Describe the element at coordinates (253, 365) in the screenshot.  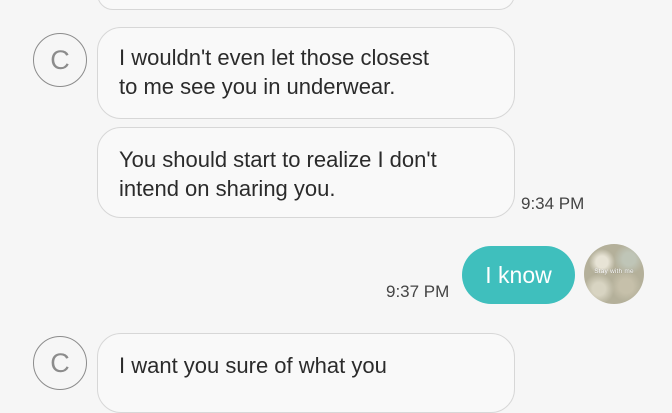
I see `message-text-line: I want you sure of what you` at that location.